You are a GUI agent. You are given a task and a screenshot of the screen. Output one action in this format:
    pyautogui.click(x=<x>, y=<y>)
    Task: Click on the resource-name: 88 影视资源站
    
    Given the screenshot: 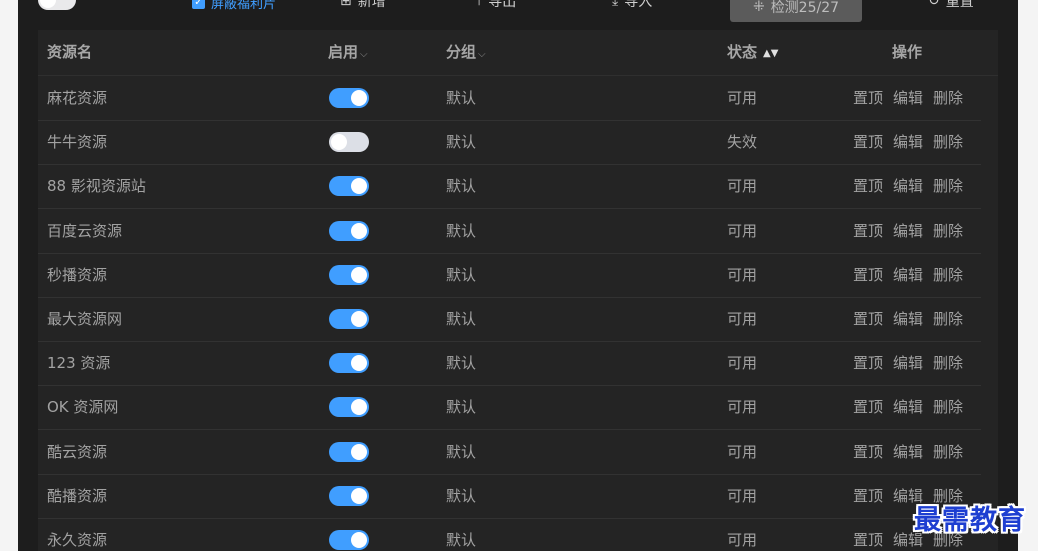 What is the action you would take?
    pyautogui.click(x=96, y=186)
    